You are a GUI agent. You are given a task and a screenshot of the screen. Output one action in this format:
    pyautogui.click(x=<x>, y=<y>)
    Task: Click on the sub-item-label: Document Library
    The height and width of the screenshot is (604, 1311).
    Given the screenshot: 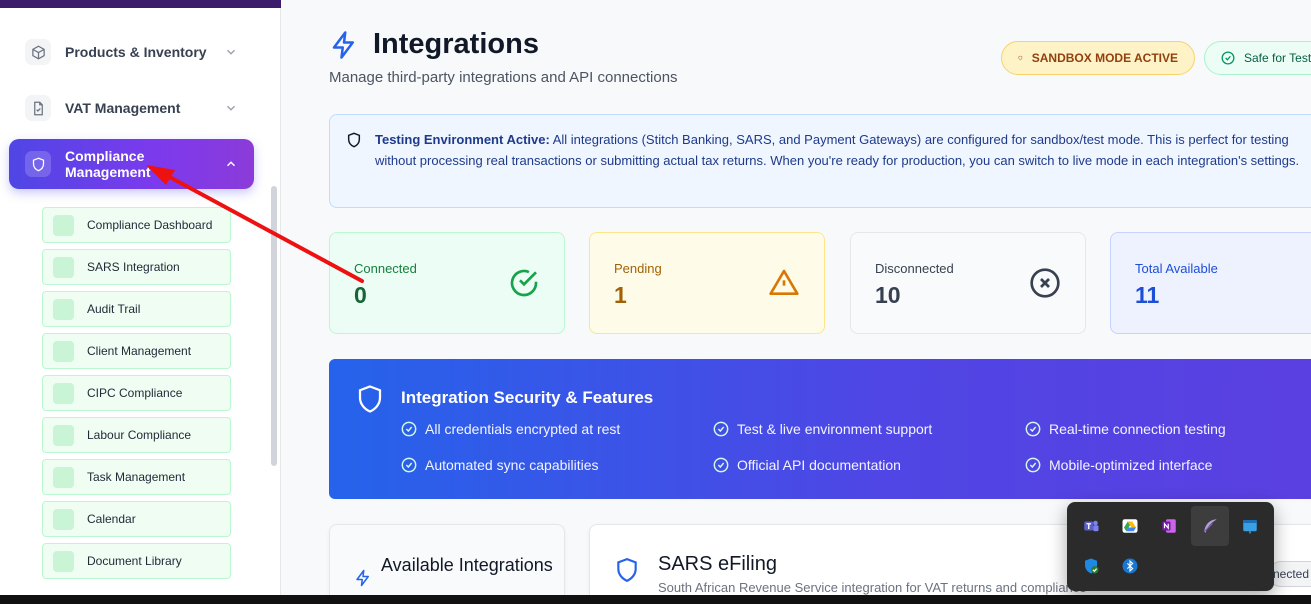 What is the action you would take?
    pyautogui.click(x=134, y=561)
    